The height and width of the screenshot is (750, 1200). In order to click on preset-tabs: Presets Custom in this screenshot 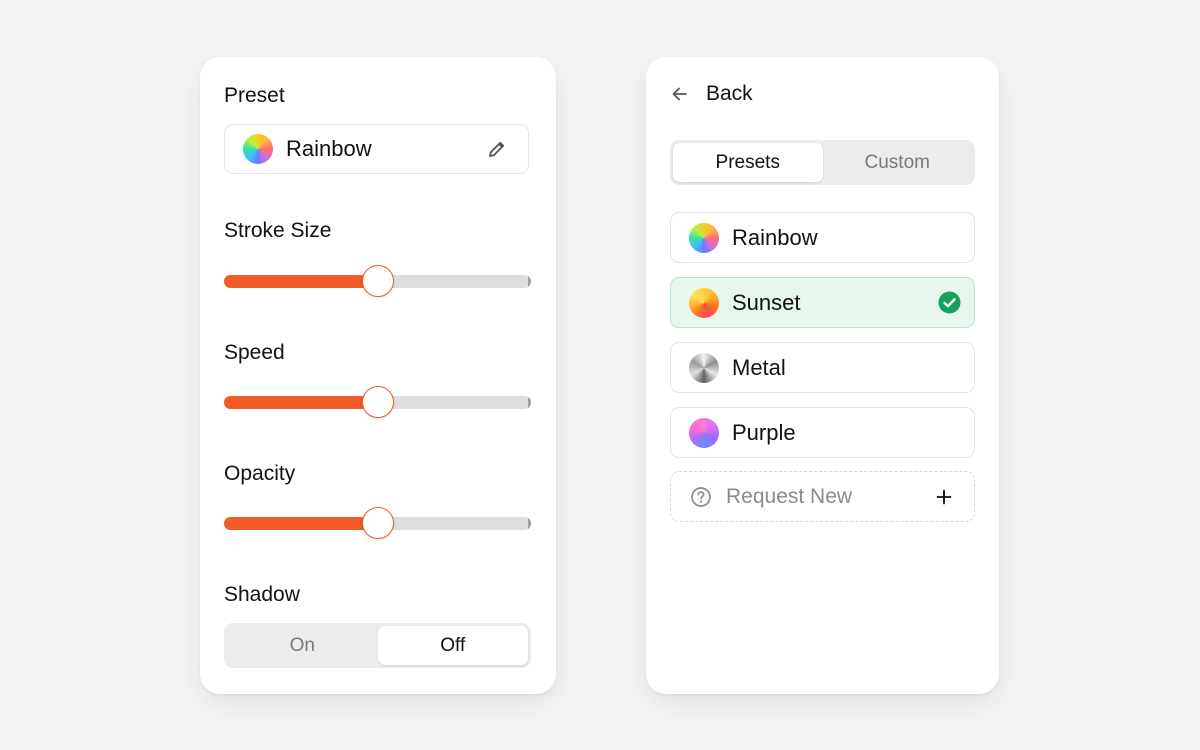, I will do `click(822, 162)`.